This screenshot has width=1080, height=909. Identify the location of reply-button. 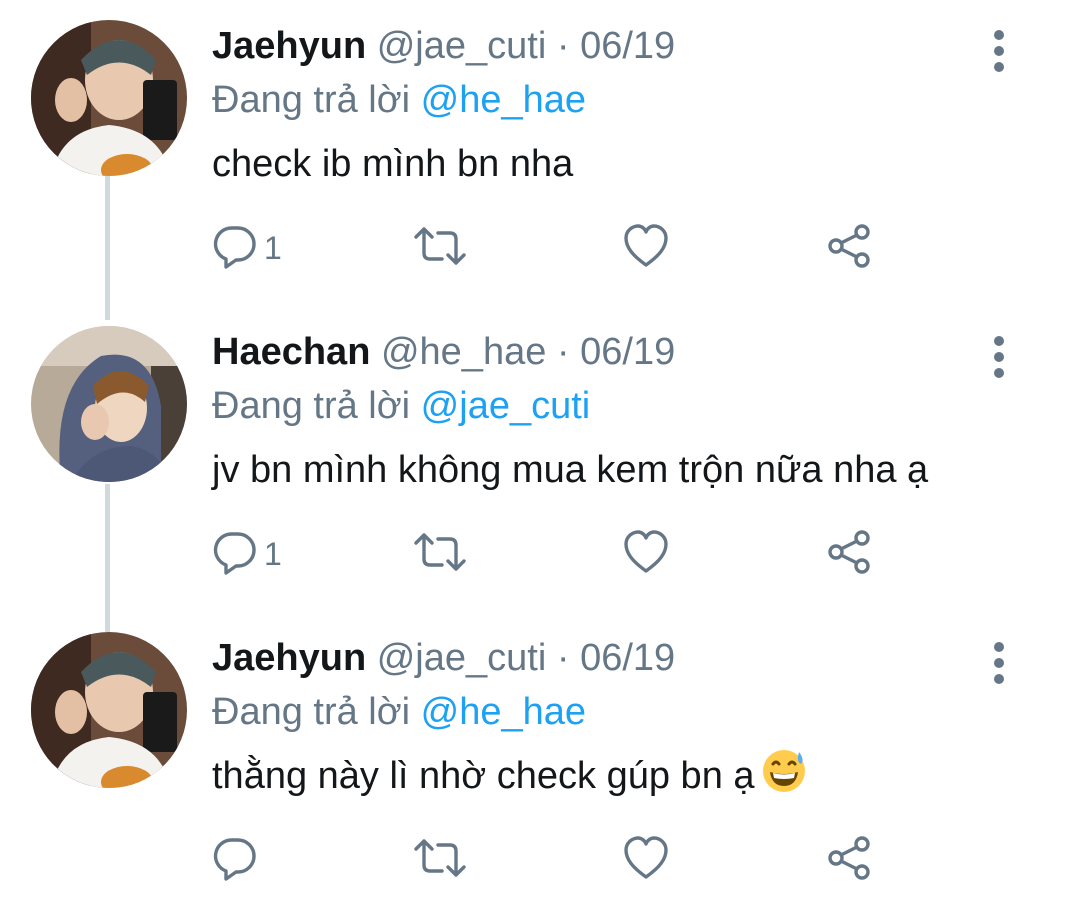
(238, 860).